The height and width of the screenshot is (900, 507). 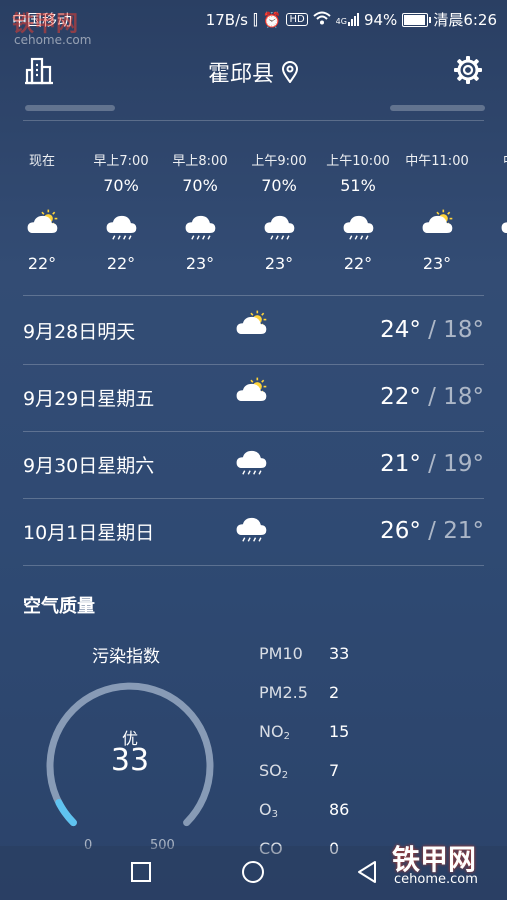 I want to click on location-title: 霍邱县, so click(x=253, y=72).